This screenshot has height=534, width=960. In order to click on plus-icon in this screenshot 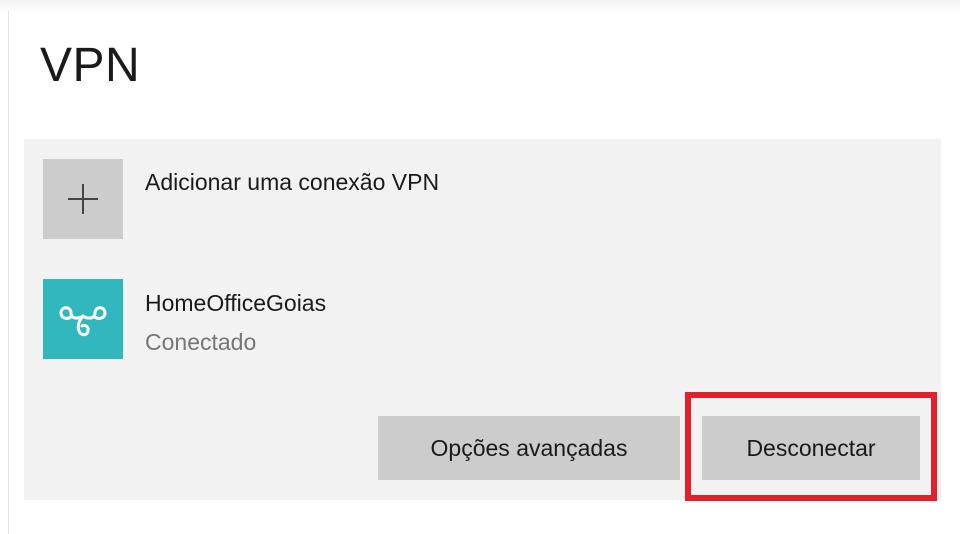, I will do `click(83, 199)`.